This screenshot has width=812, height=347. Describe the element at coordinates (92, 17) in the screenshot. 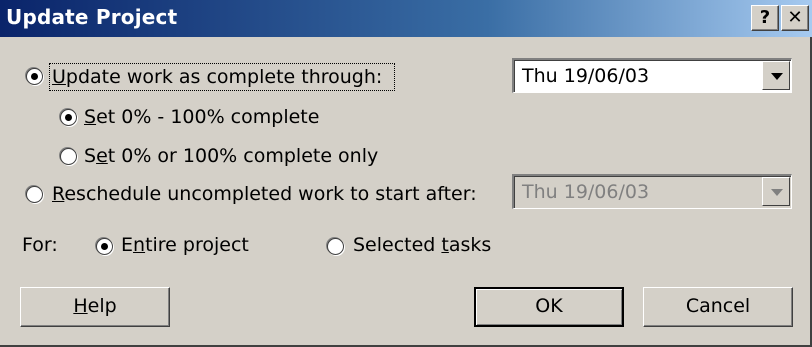

I see `dialog-title: Update Project` at that location.